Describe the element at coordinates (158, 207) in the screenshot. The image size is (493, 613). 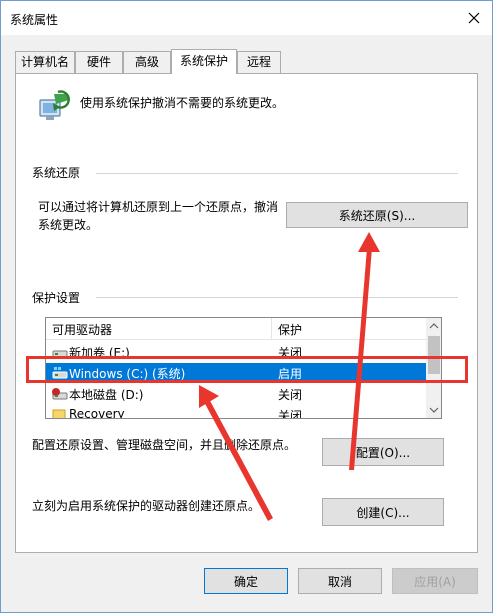
I see `restore-description-line1: 可以通过将计算机还原到上一个还原点，撤消` at that location.